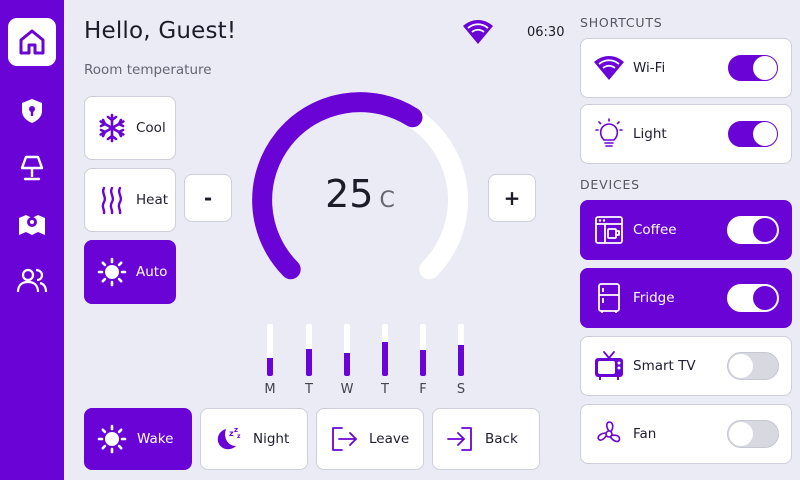  Describe the element at coordinates (686, 434) in the screenshot. I see `device-row-fan: Fan` at that location.